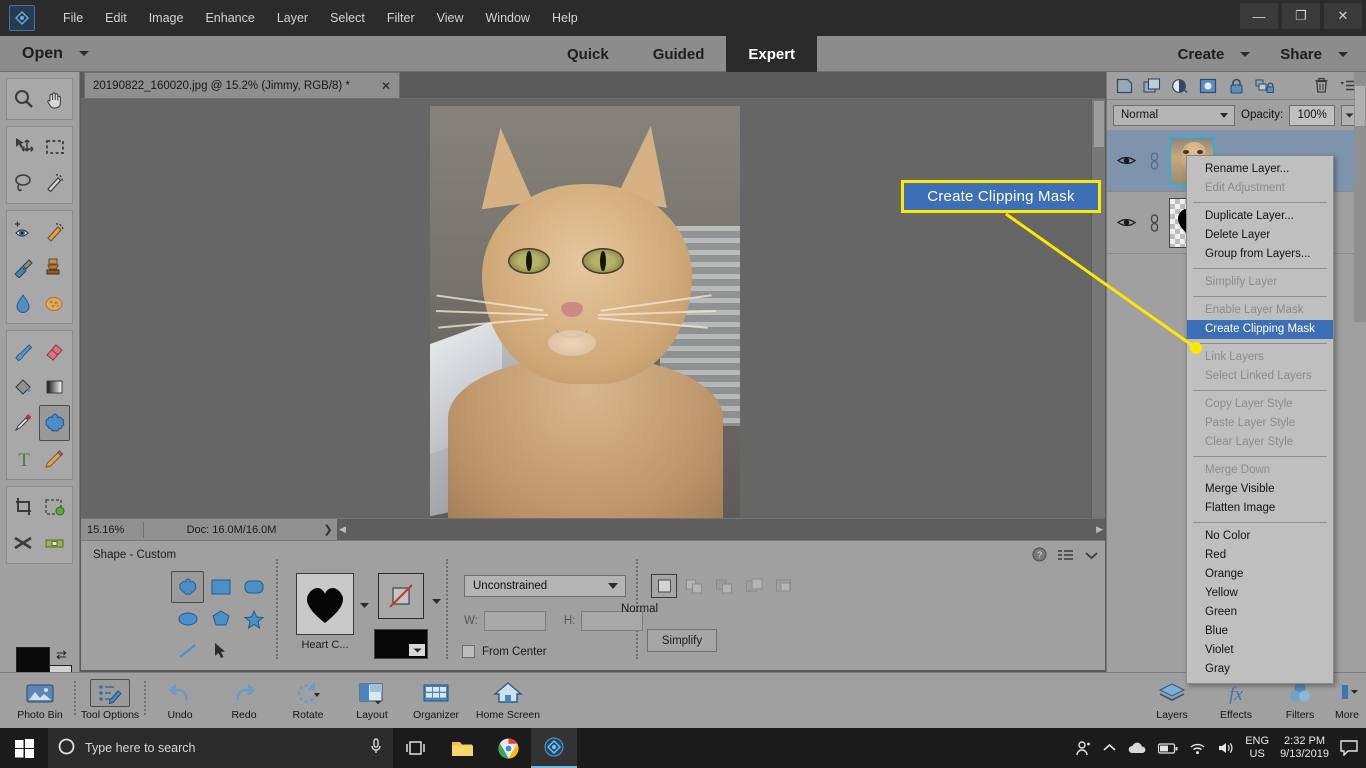  Describe the element at coordinates (1264, 86) in the screenshot. I see `lock-all-icon` at that location.